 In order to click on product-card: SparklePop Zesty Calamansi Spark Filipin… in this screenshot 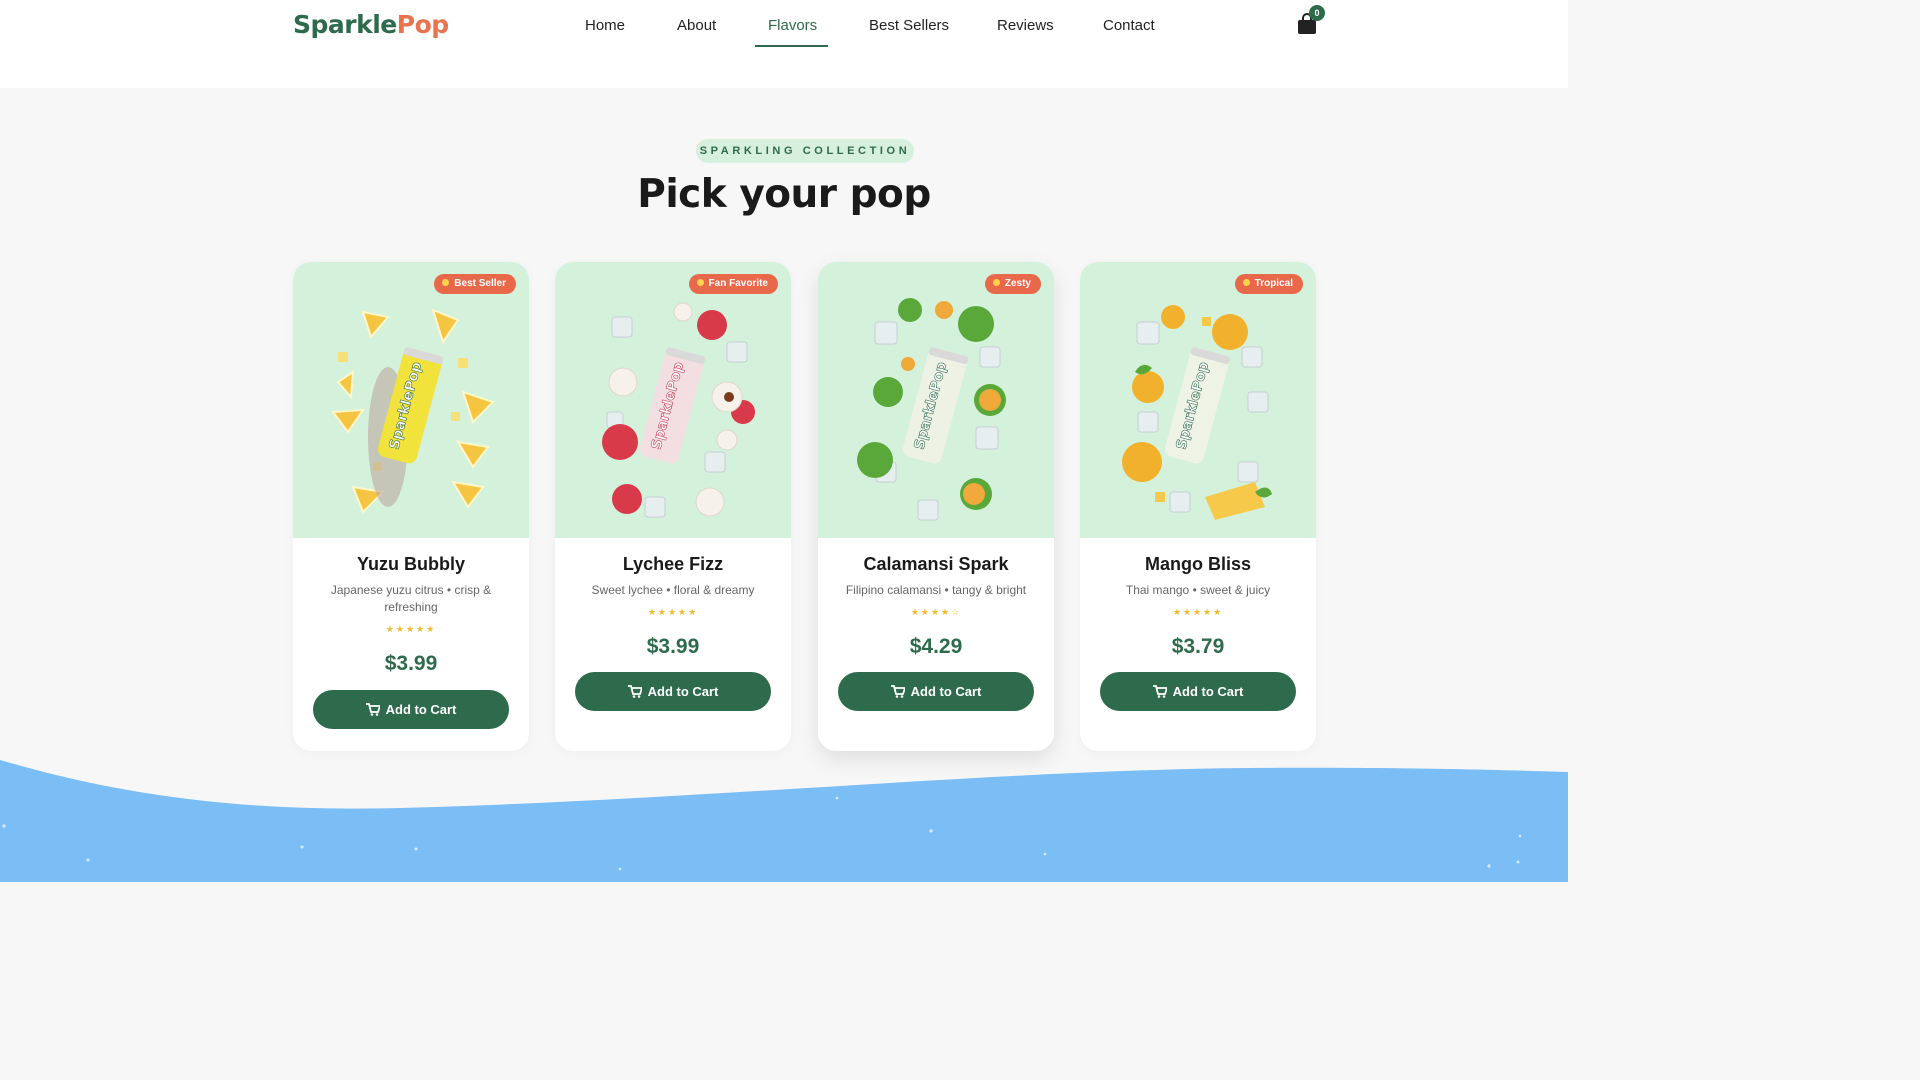, I will do `click(936, 506)`.